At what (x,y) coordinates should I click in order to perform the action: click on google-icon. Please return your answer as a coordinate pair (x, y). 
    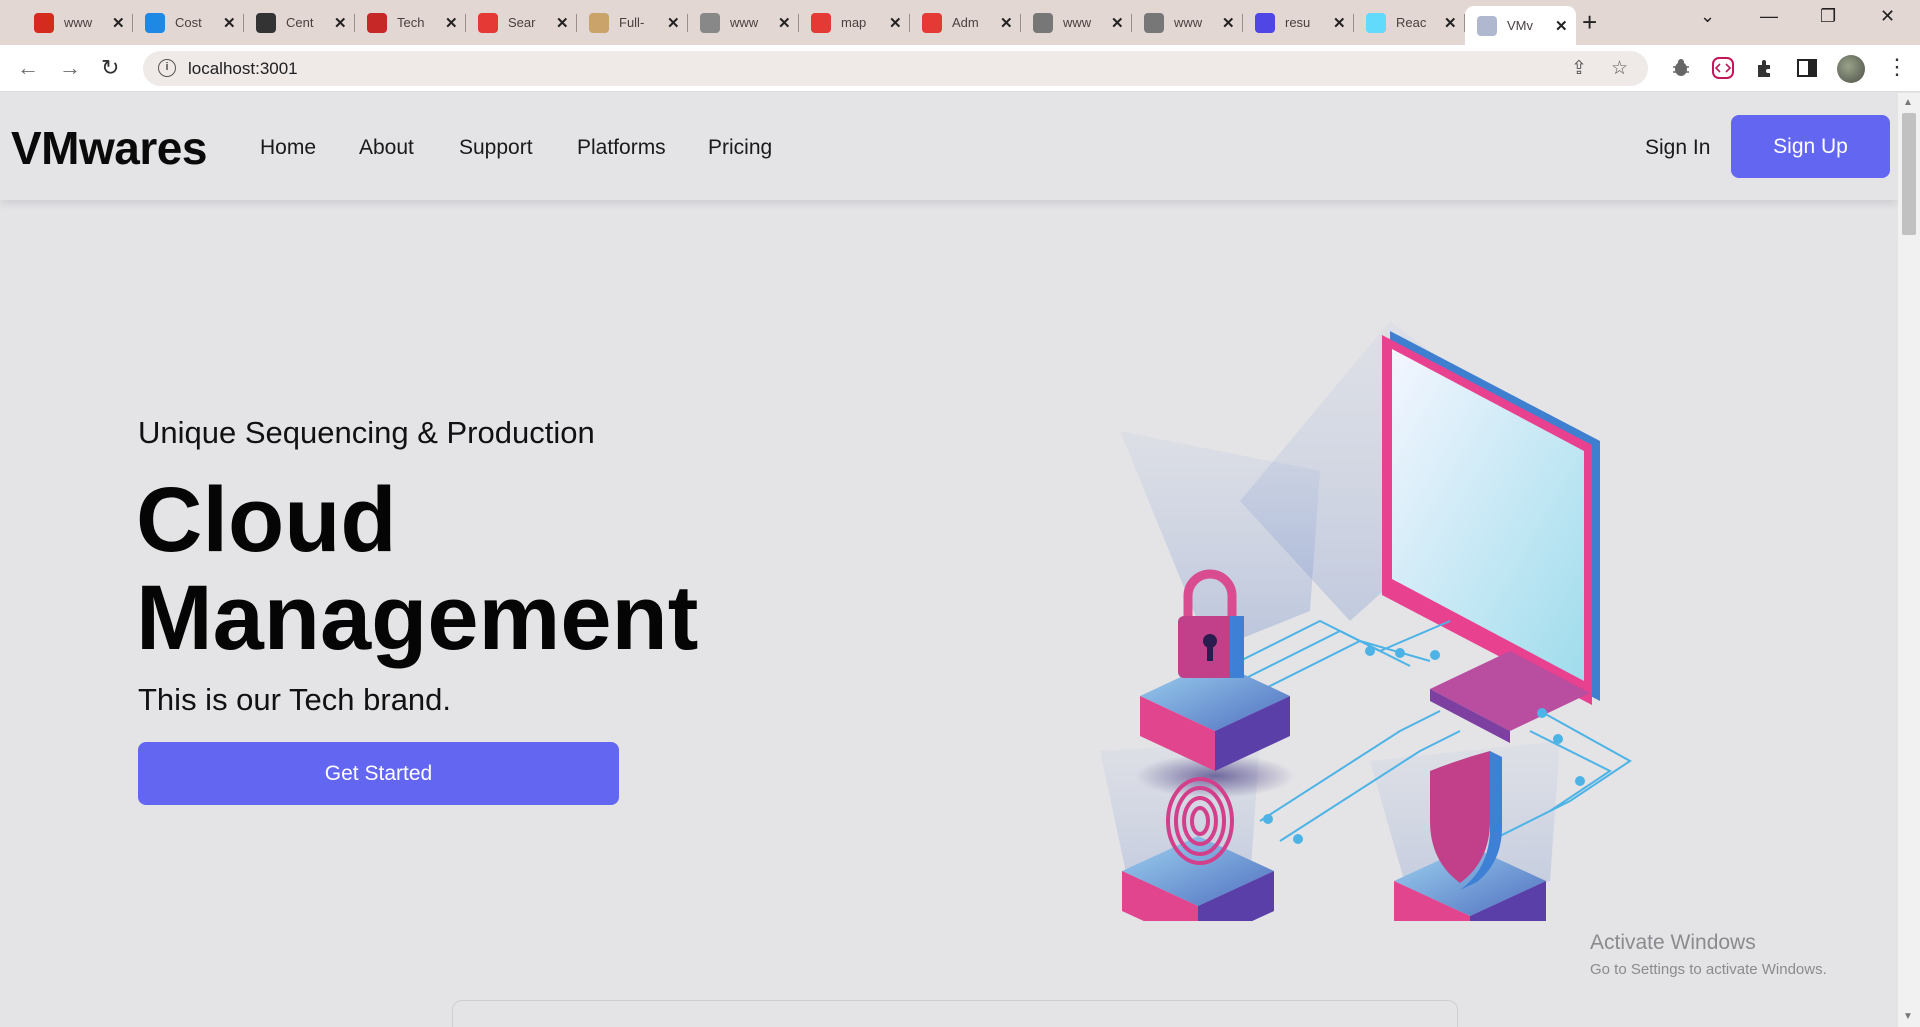
    Looking at the image, I should click on (710, 22).